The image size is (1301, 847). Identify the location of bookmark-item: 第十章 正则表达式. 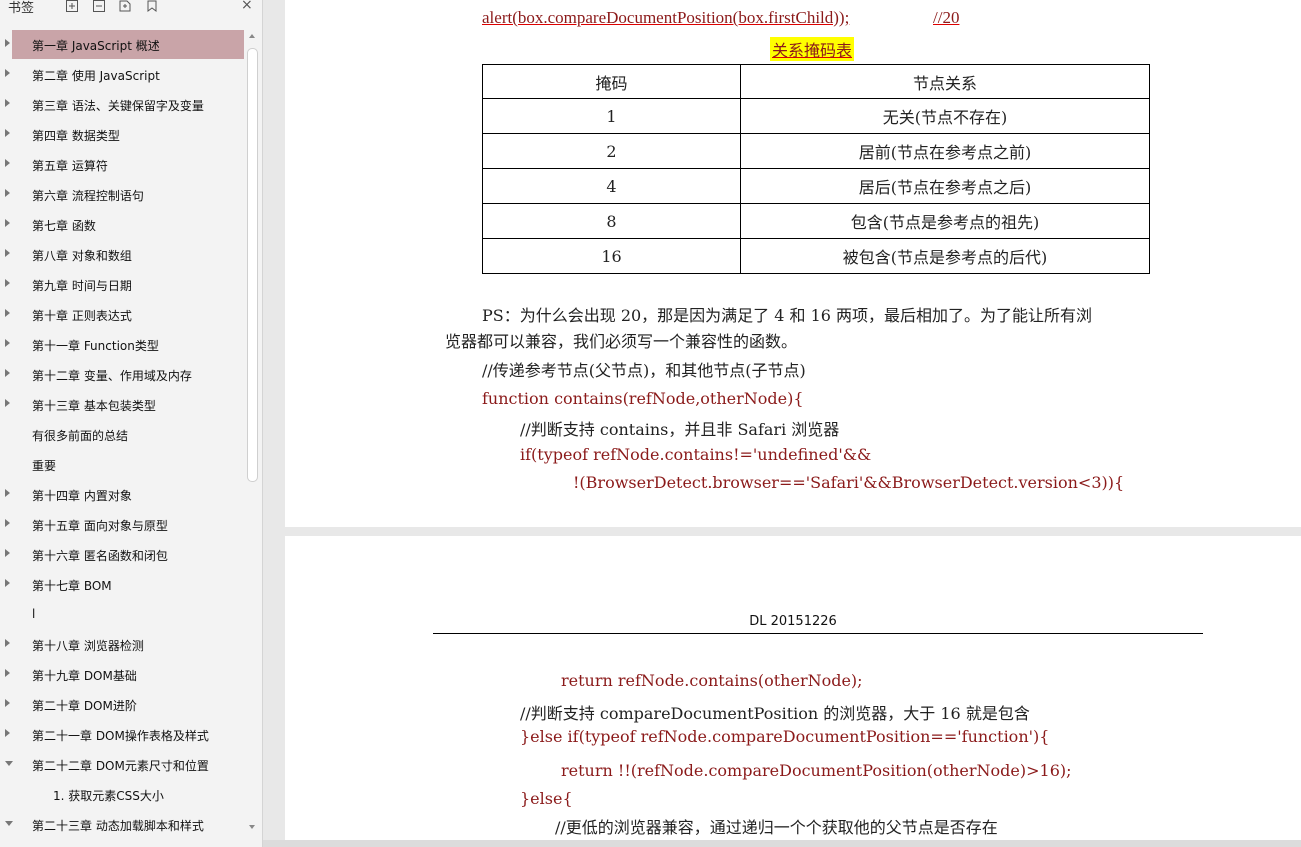
(124, 314).